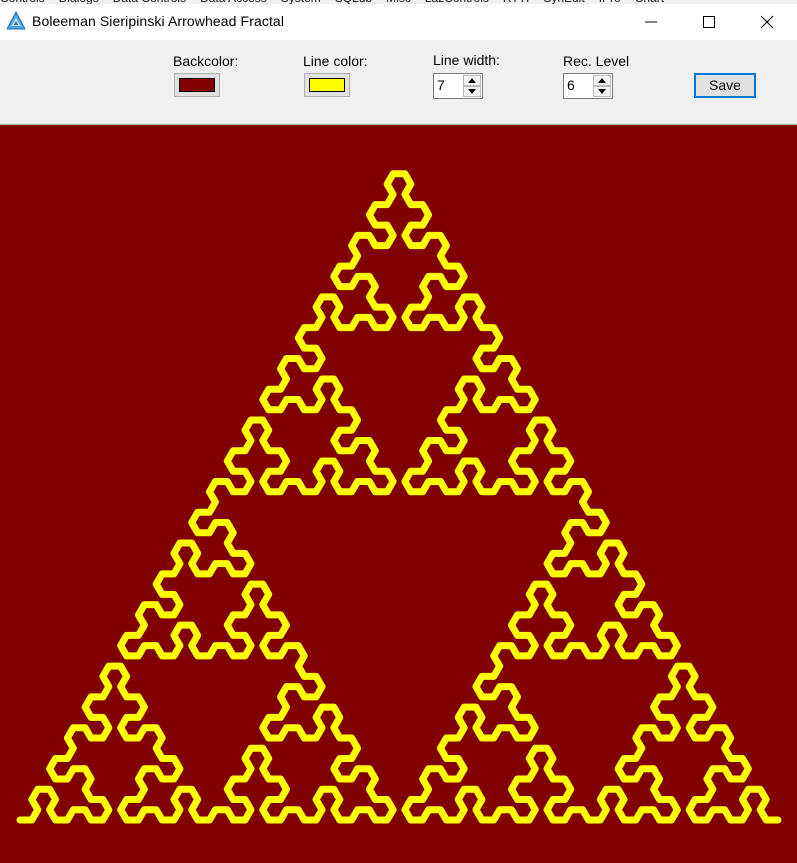 This screenshot has width=797, height=863. I want to click on linewidth-spinner: 7, so click(458, 86).